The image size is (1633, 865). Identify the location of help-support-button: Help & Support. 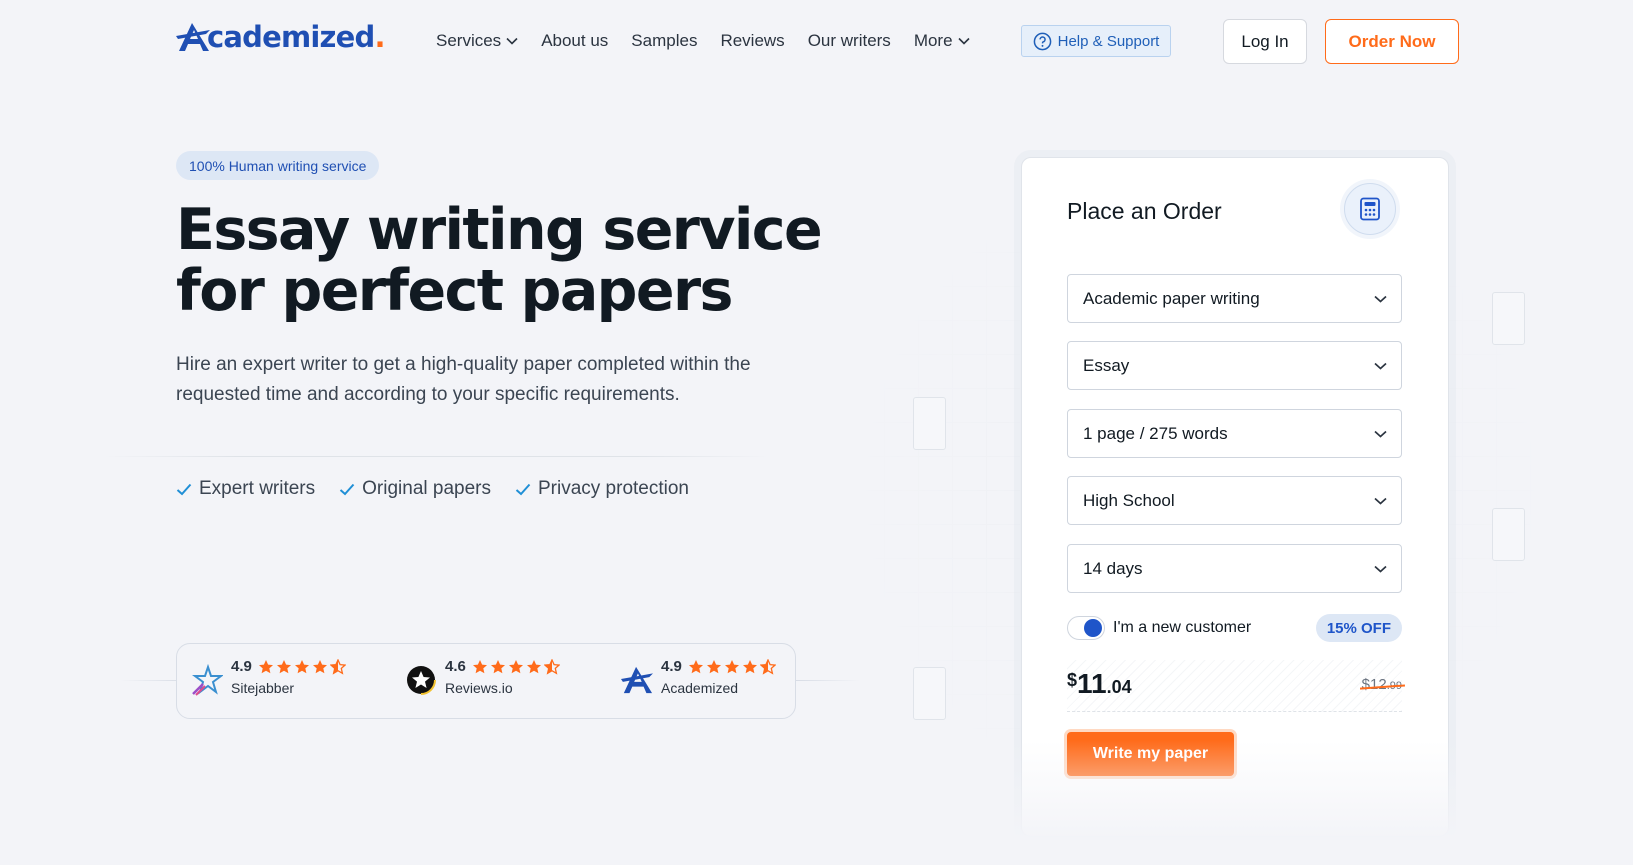
(1096, 41).